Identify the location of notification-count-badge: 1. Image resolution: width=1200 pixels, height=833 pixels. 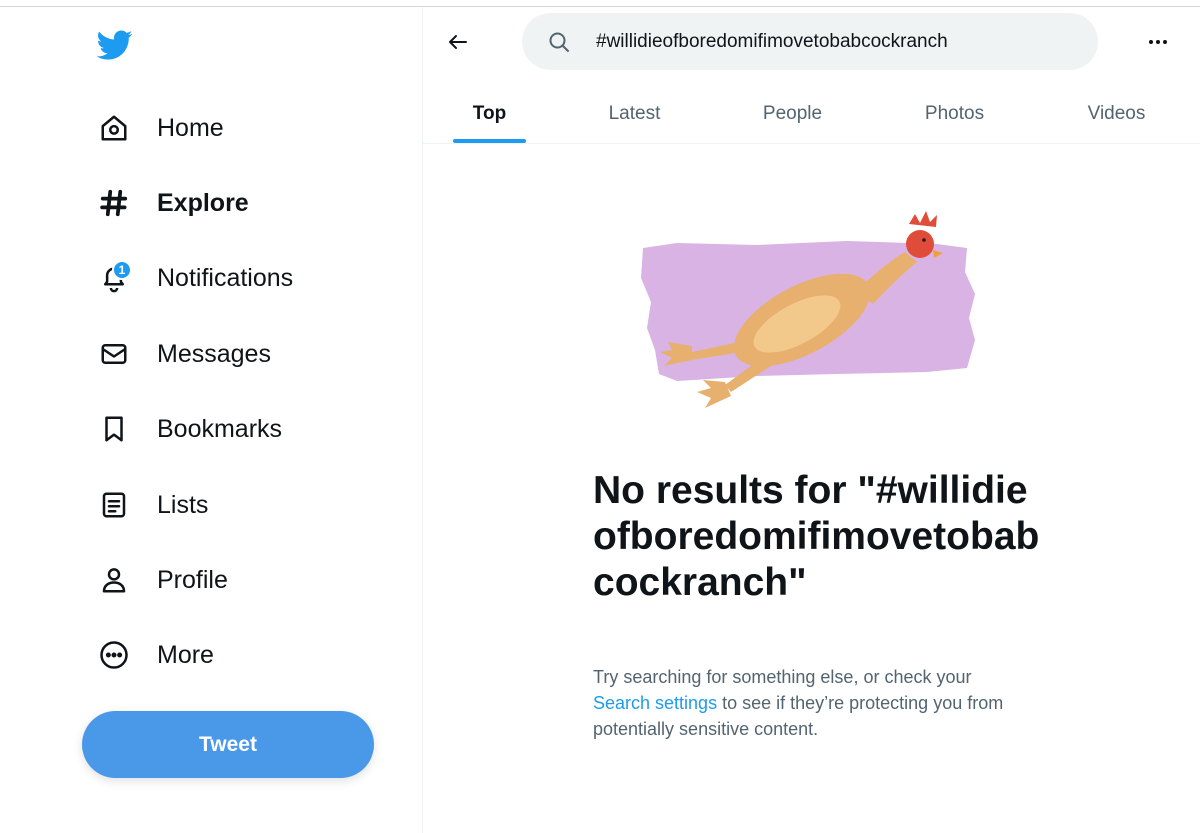
(122, 270).